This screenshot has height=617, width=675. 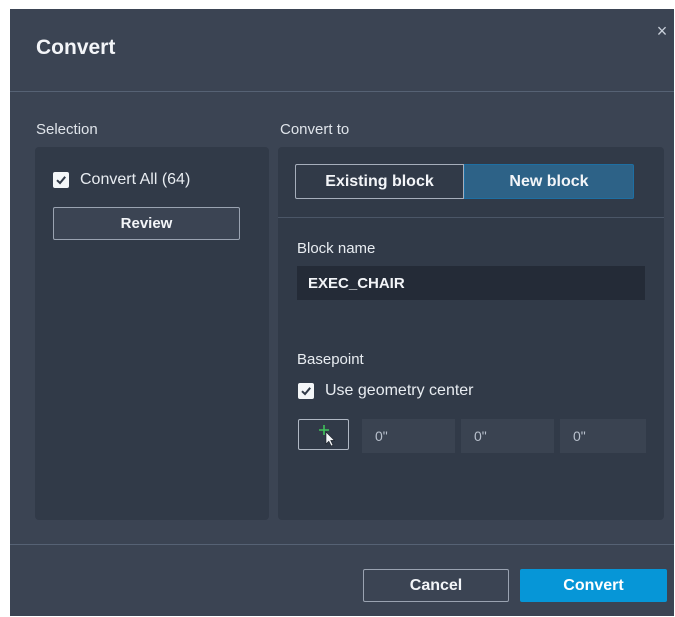 What do you see at coordinates (336, 248) in the screenshot?
I see `block-name-label: Block name` at bounding box center [336, 248].